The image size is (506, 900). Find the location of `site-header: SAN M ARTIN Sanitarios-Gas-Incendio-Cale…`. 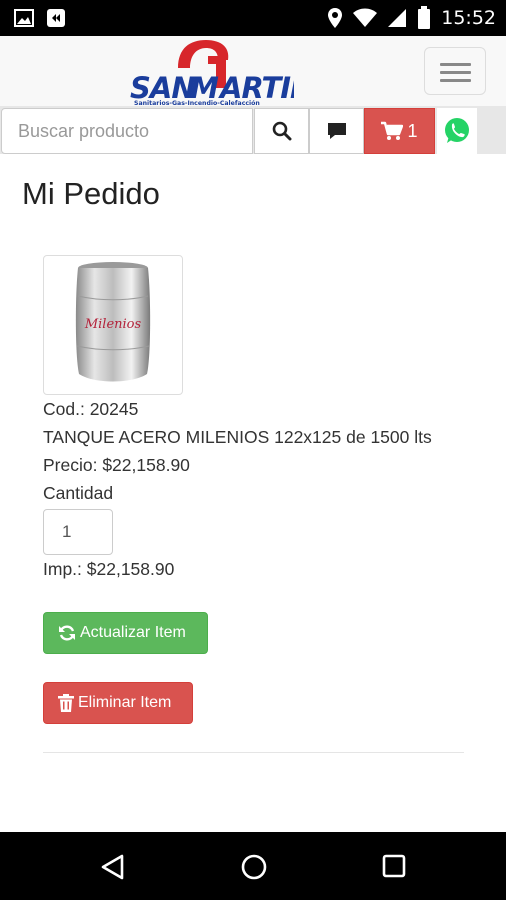

site-header: SAN M ARTIN Sanitarios-Gas-Incendio-Cale… is located at coordinates (253, 71).